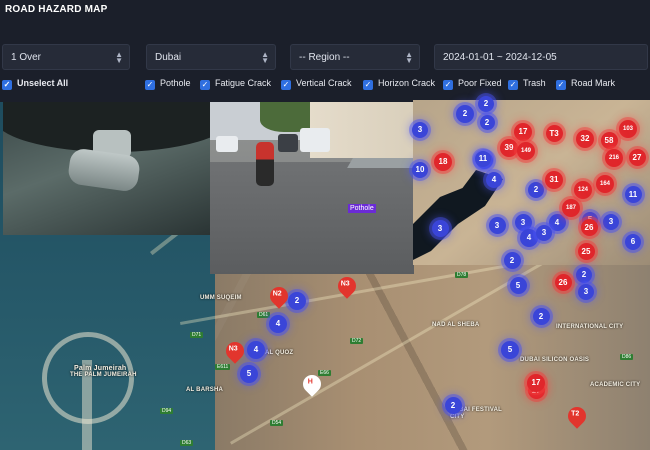 The width and height of the screenshot is (650, 450). I want to click on hazard-cluster-red: 103, so click(628, 129).